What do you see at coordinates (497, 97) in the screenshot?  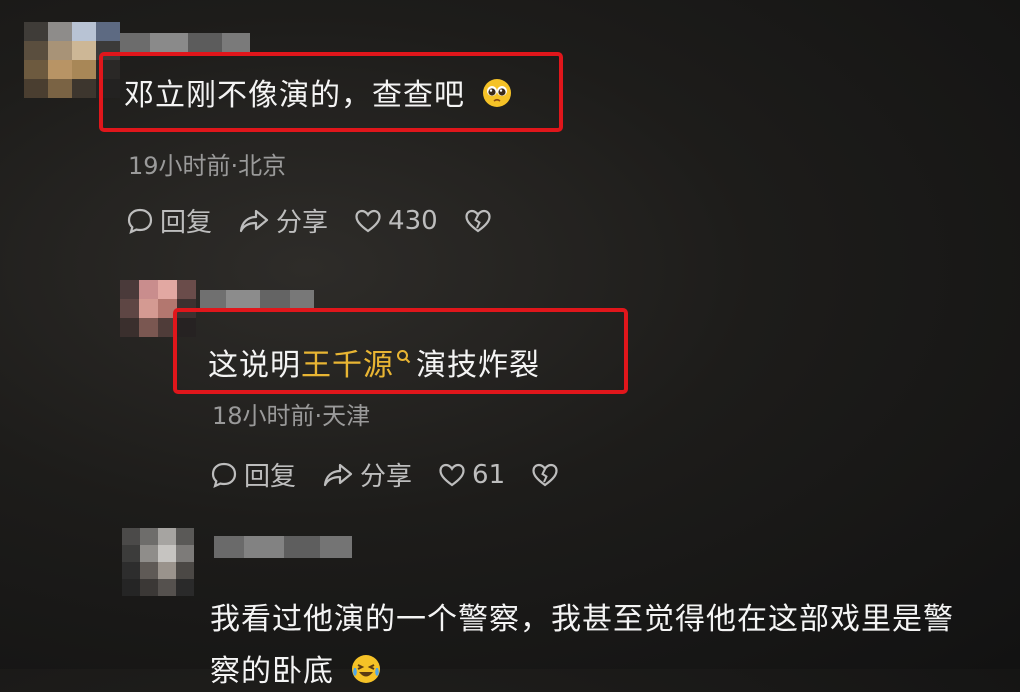 I see `pleading-face-icon` at bounding box center [497, 97].